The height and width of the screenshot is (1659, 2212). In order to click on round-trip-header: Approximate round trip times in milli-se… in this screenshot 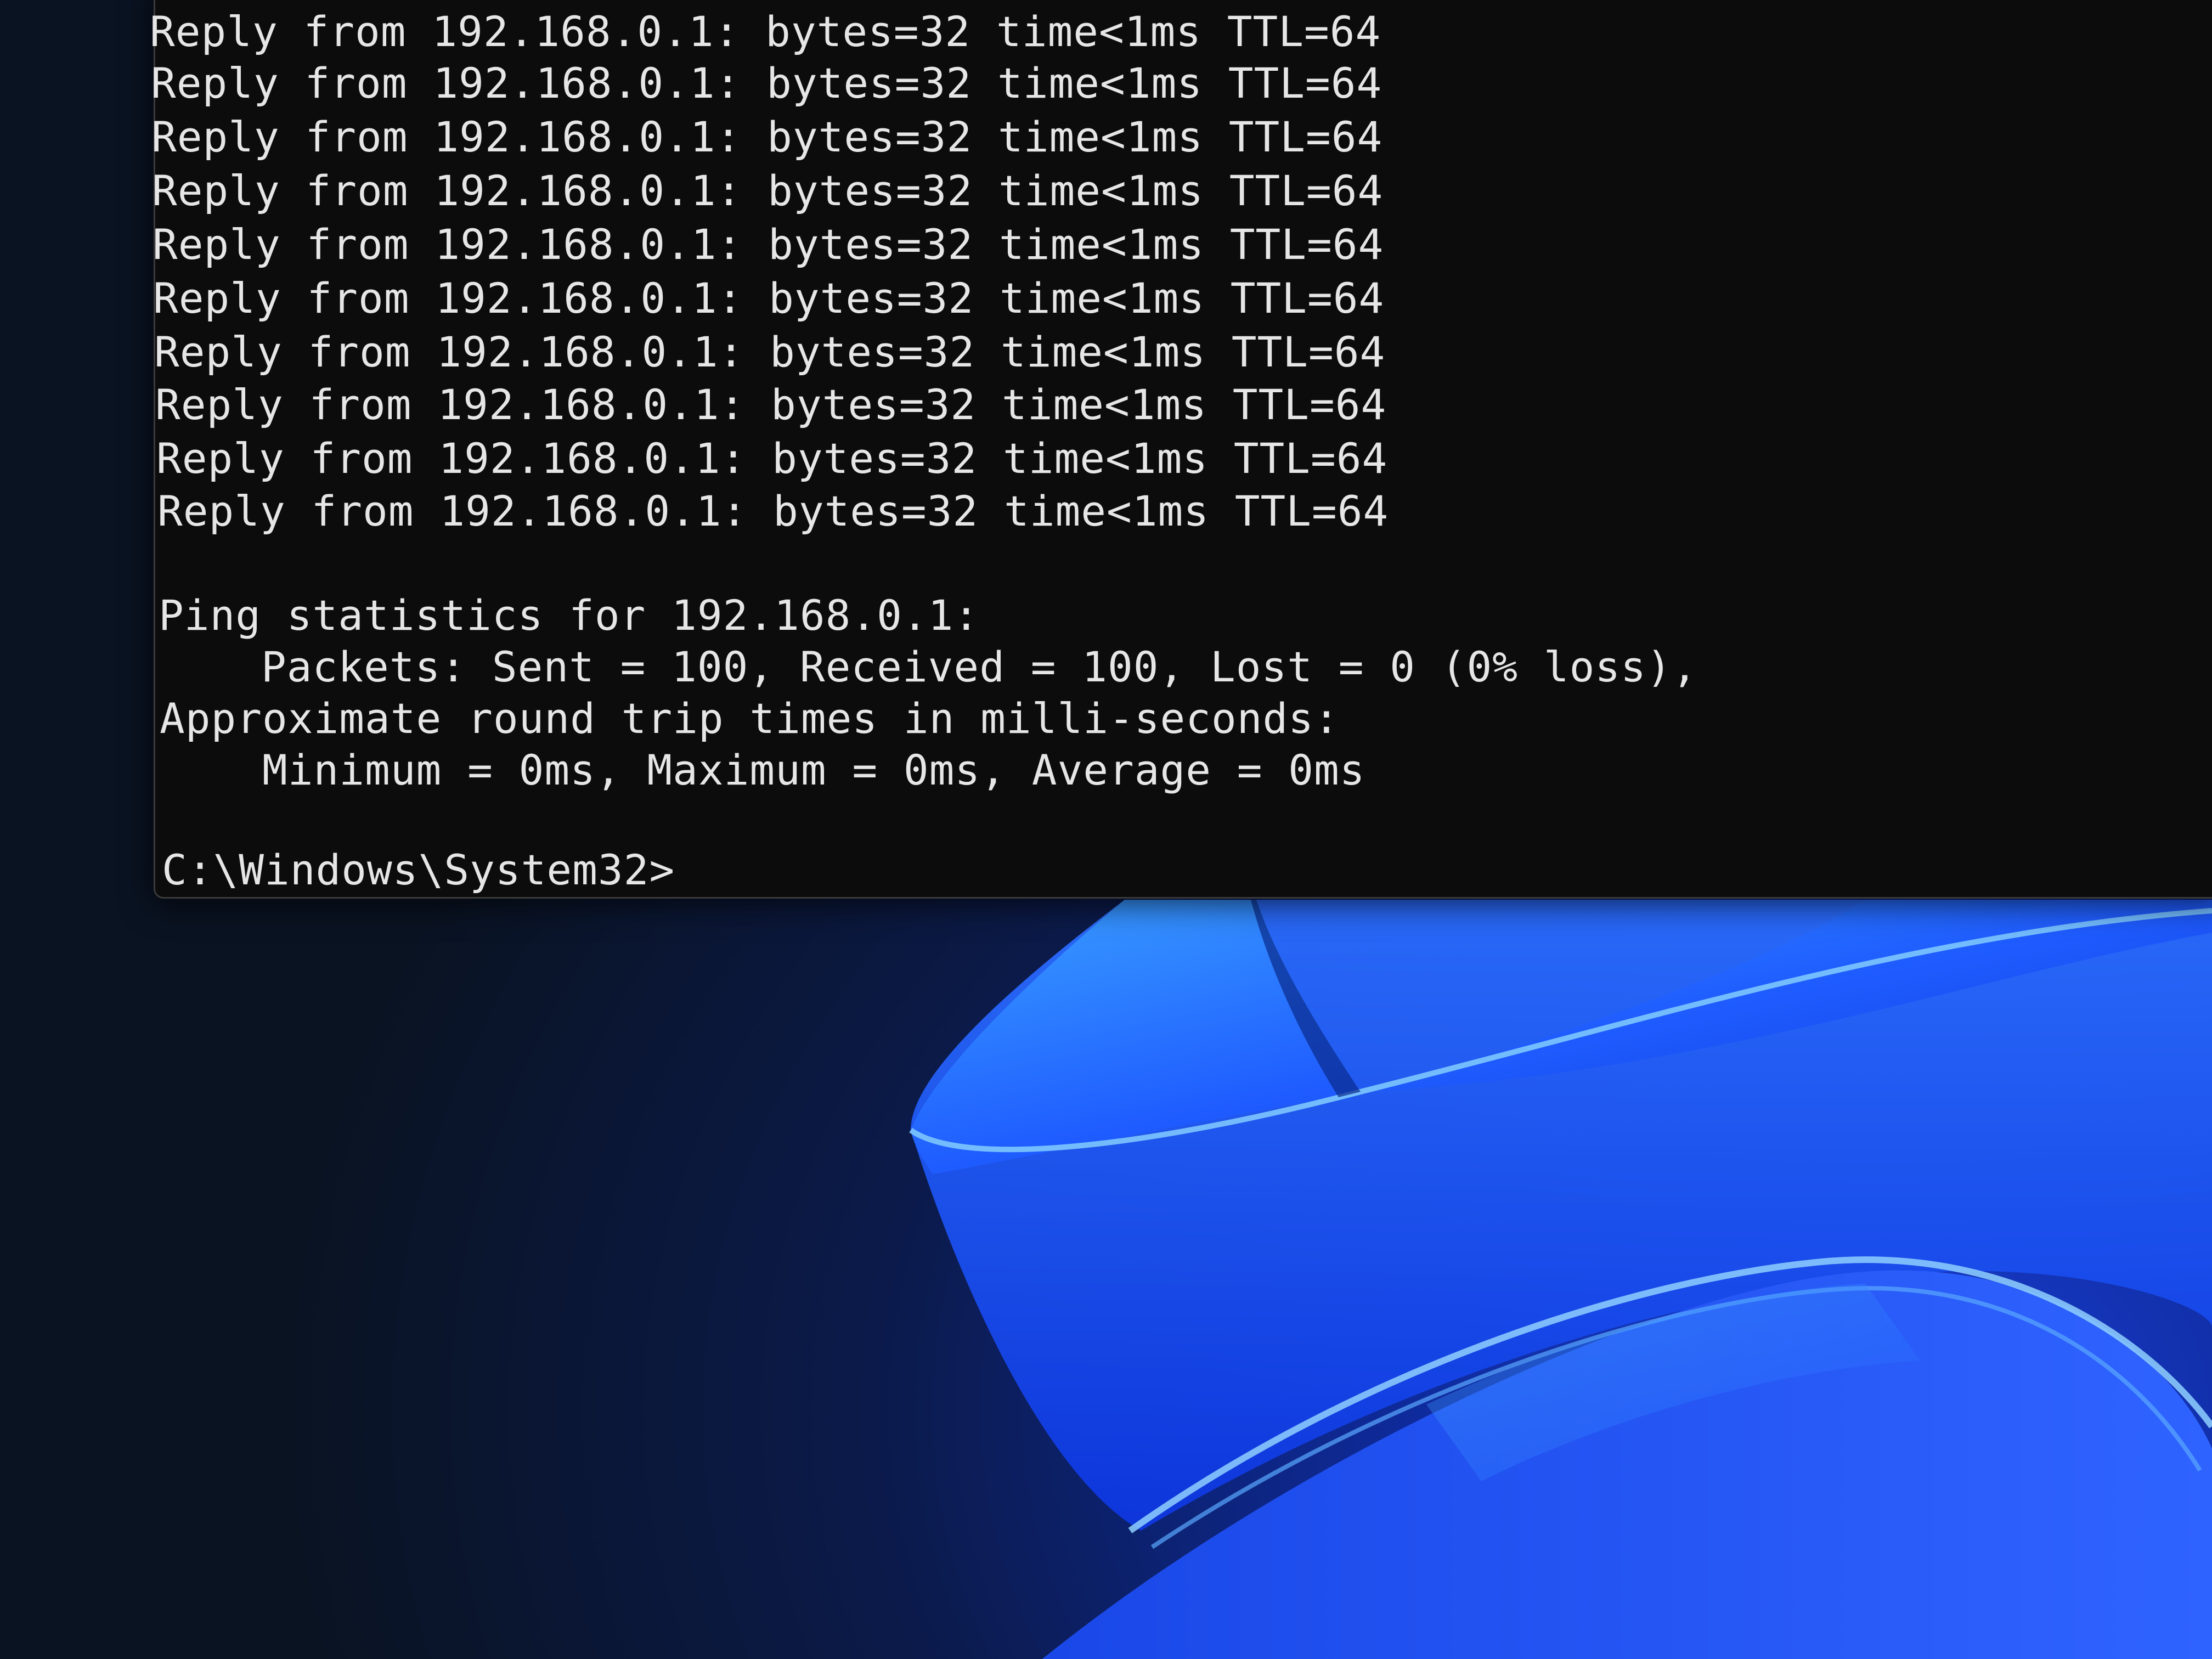, I will do `click(750, 718)`.